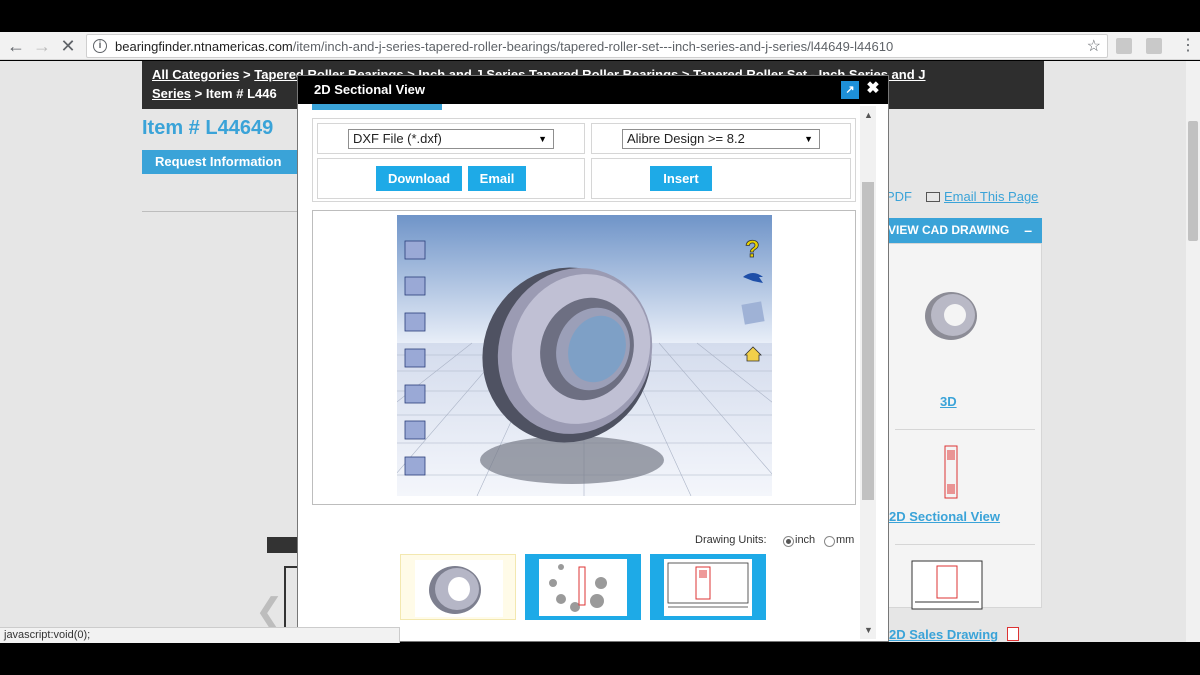 The height and width of the screenshot is (675, 1200). I want to click on 3d-viewer: ?, so click(584, 355).